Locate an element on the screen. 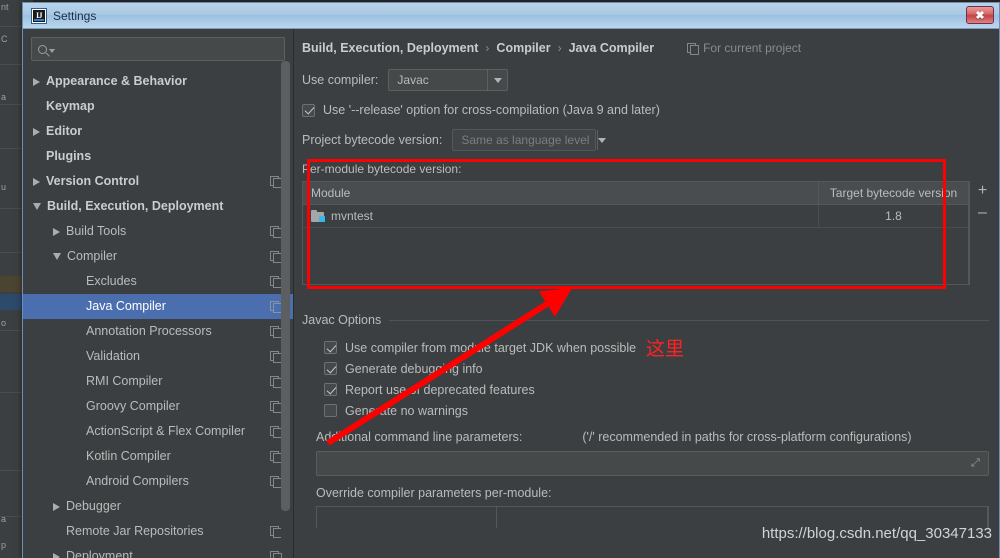 The image size is (1000, 558). sidebar-item-keymap: Keymap is located at coordinates (158, 106).